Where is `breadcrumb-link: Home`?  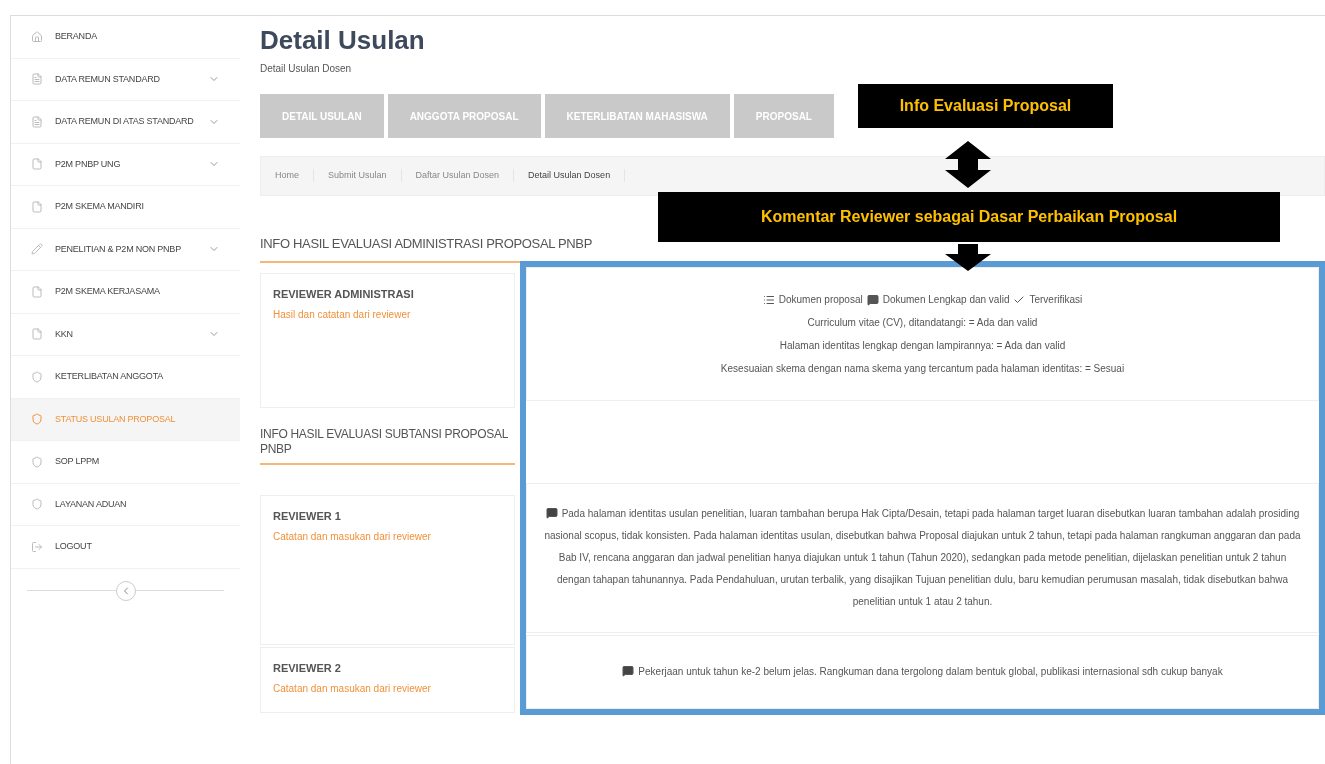
breadcrumb-link: Home is located at coordinates (287, 175).